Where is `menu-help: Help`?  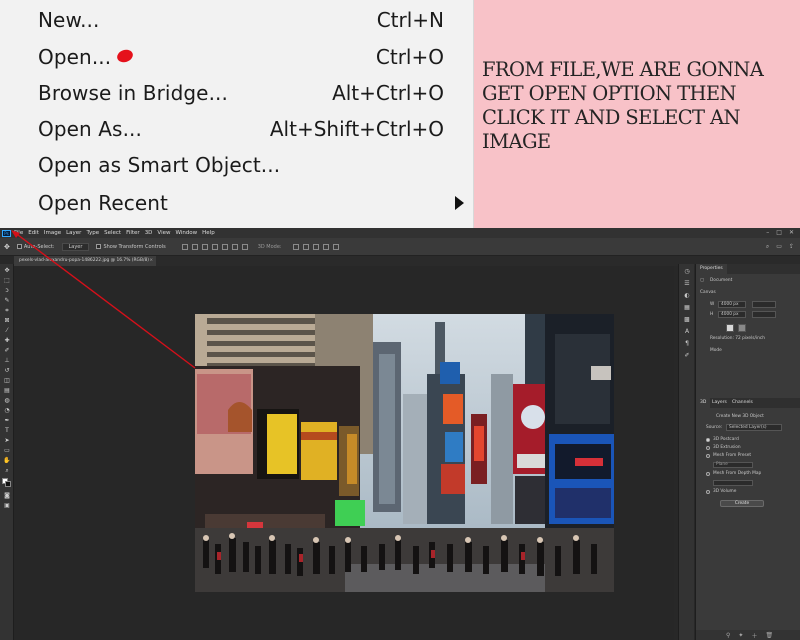 menu-help: Help is located at coordinates (208, 233).